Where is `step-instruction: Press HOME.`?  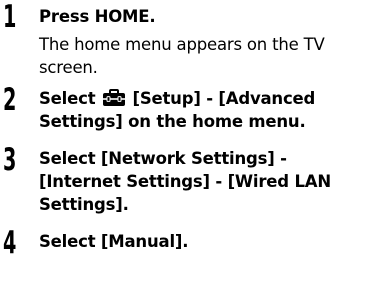 step-instruction: Press HOME. is located at coordinates (97, 16).